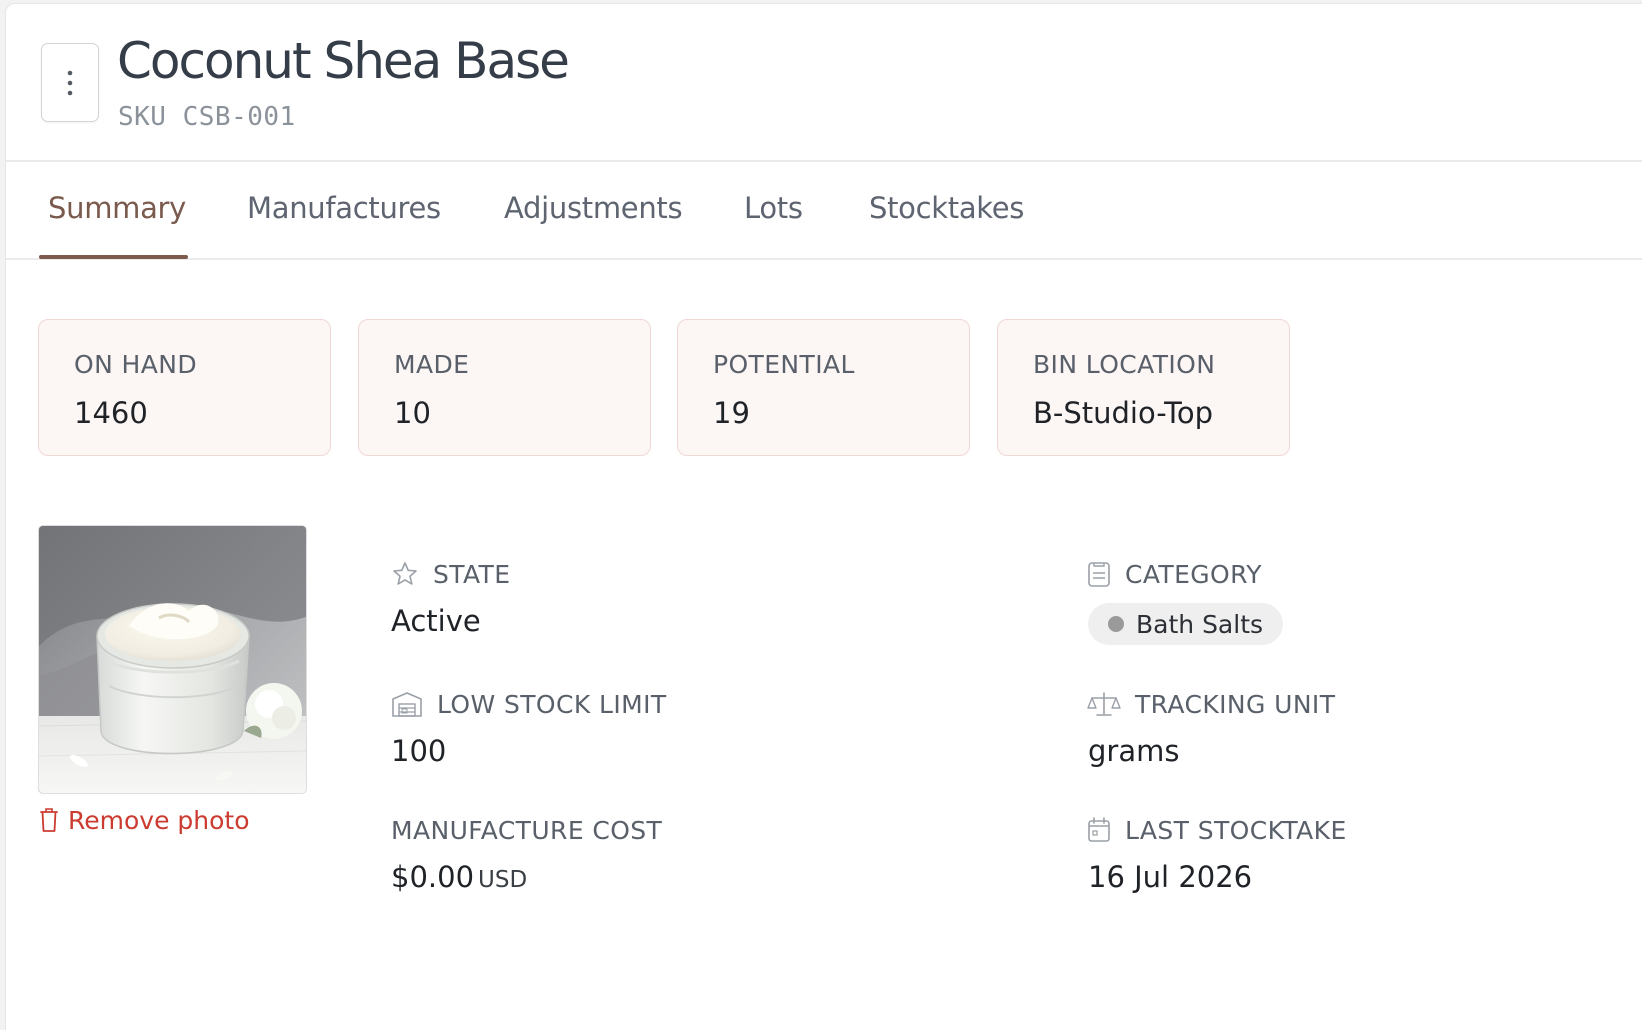 This screenshot has width=1642, height=1030. I want to click on clipboard-icon, so click(1099, 574).